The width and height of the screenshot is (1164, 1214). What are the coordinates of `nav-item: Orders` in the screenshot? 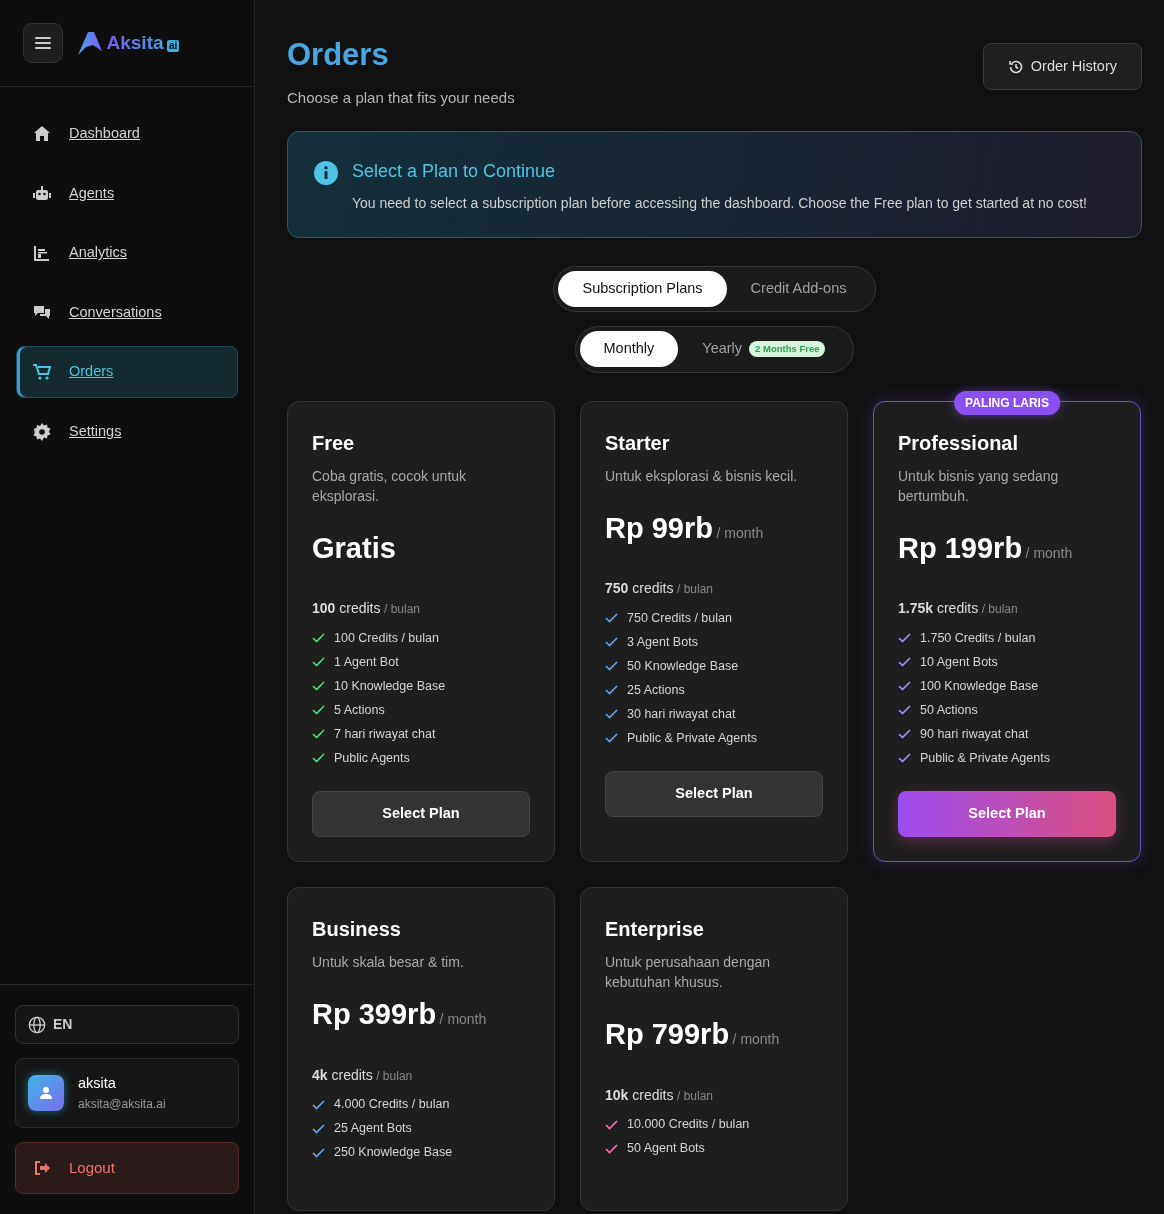 It's located at (127, 372).